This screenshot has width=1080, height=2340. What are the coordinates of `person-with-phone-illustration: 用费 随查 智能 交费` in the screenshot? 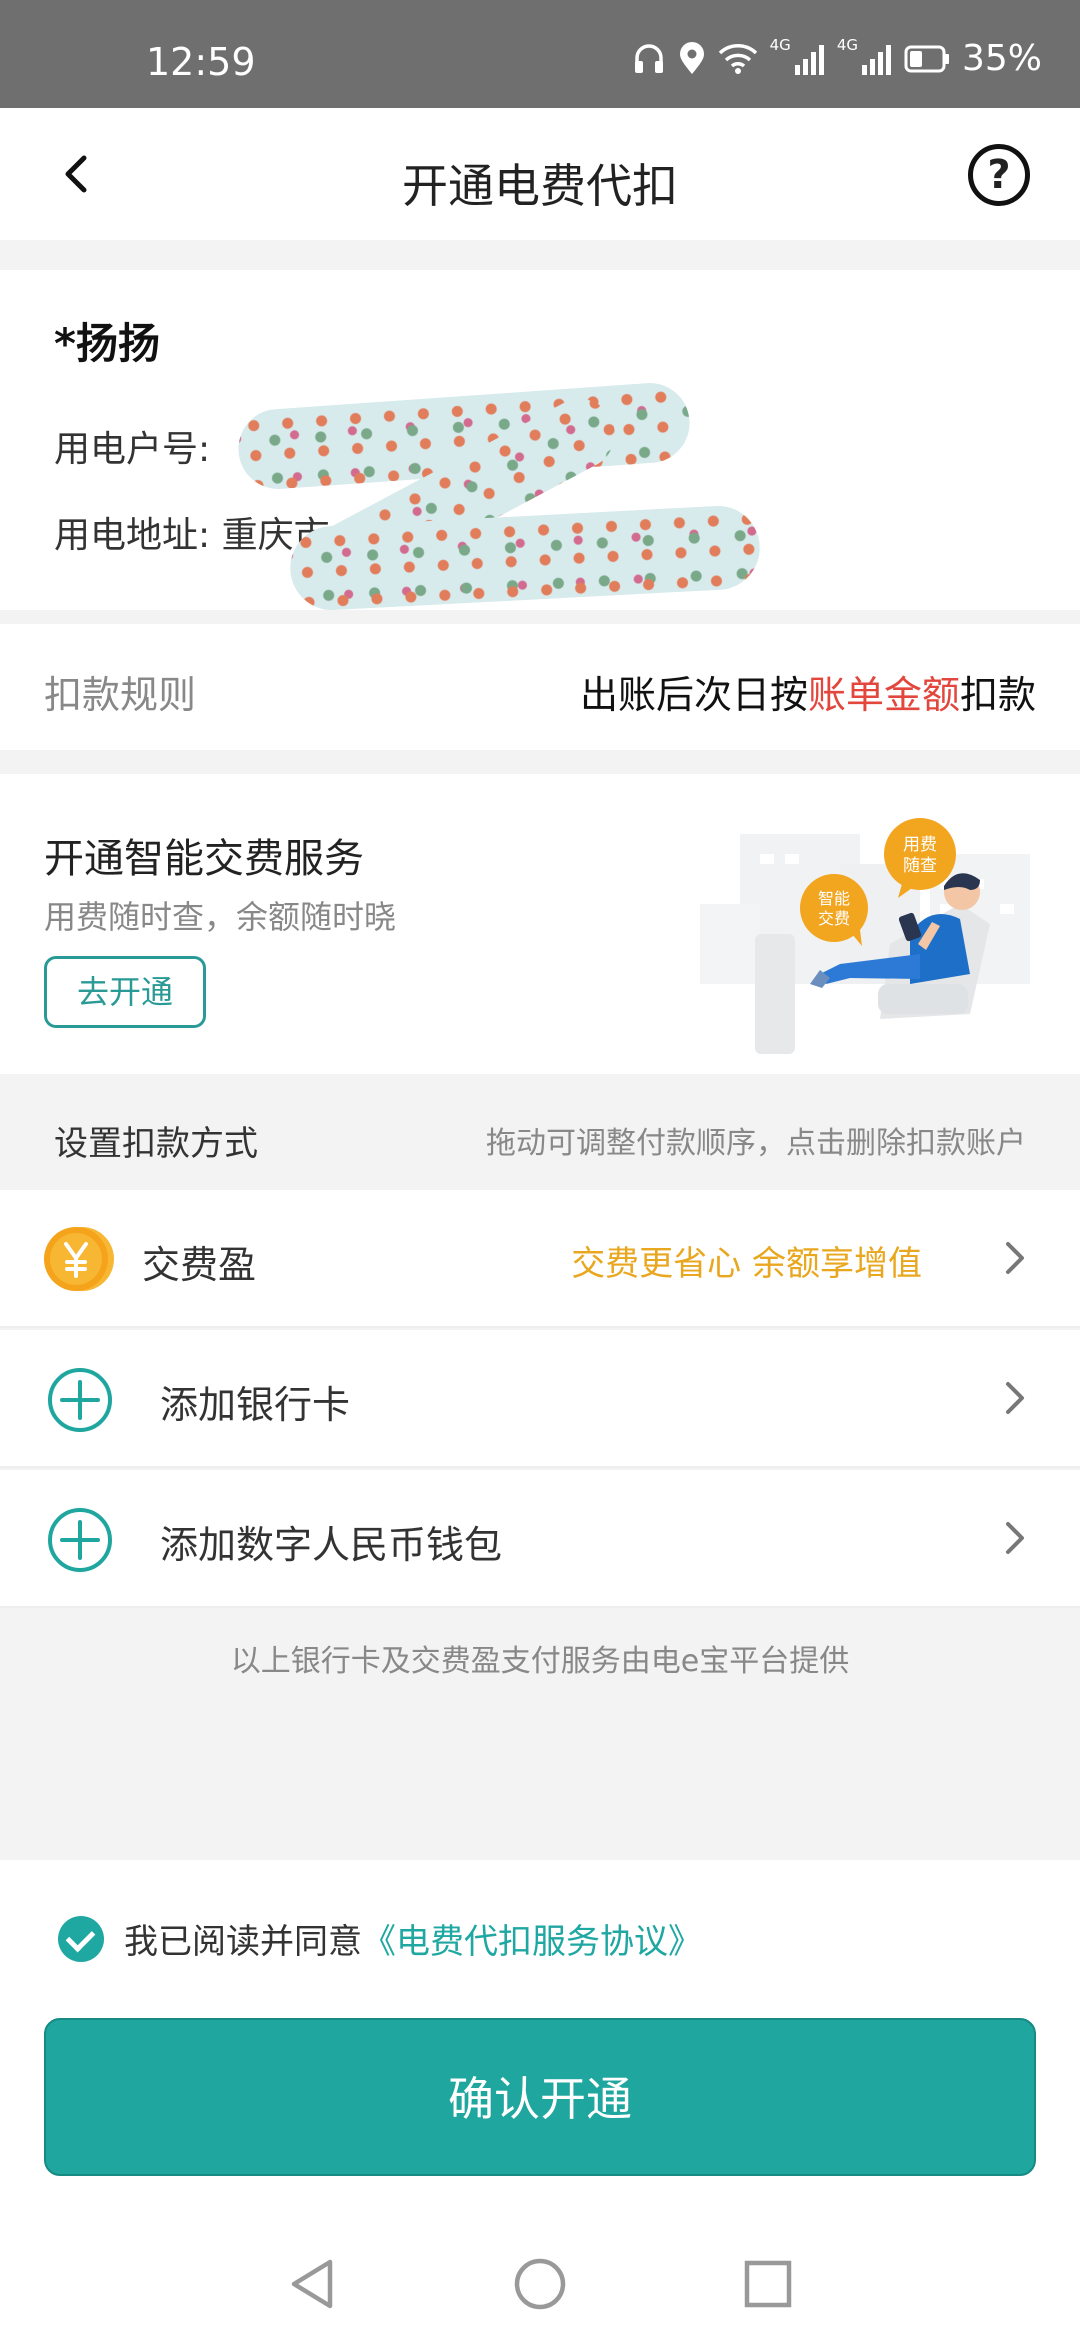 It's located at (865, 936).